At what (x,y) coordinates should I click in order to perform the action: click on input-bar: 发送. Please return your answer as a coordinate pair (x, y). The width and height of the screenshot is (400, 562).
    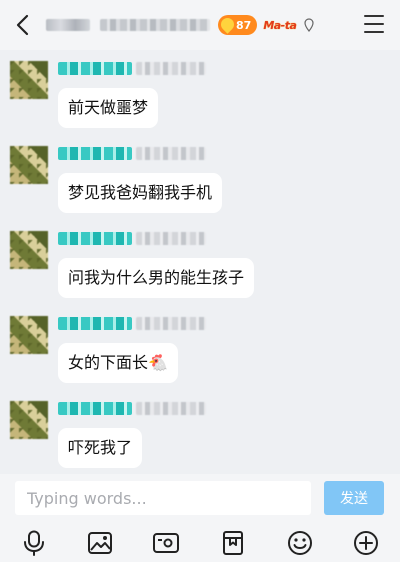
    Looking at the image, I should click on (200, 499).